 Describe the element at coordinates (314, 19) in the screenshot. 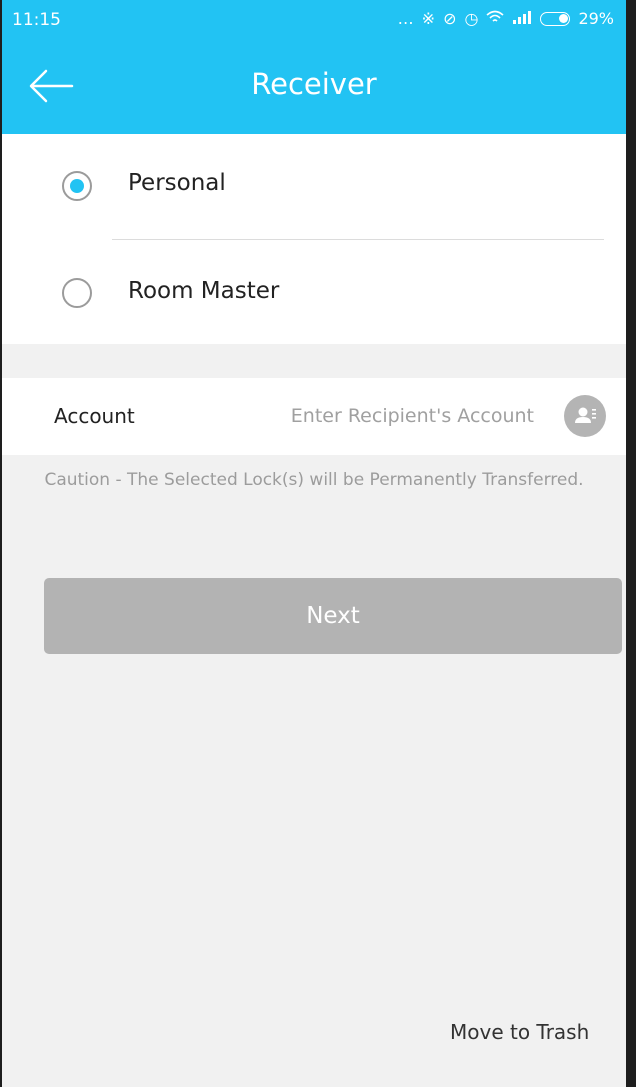

I see `status-bar: 11:15 … ※ ⊘ ◷ 29%` at that location.